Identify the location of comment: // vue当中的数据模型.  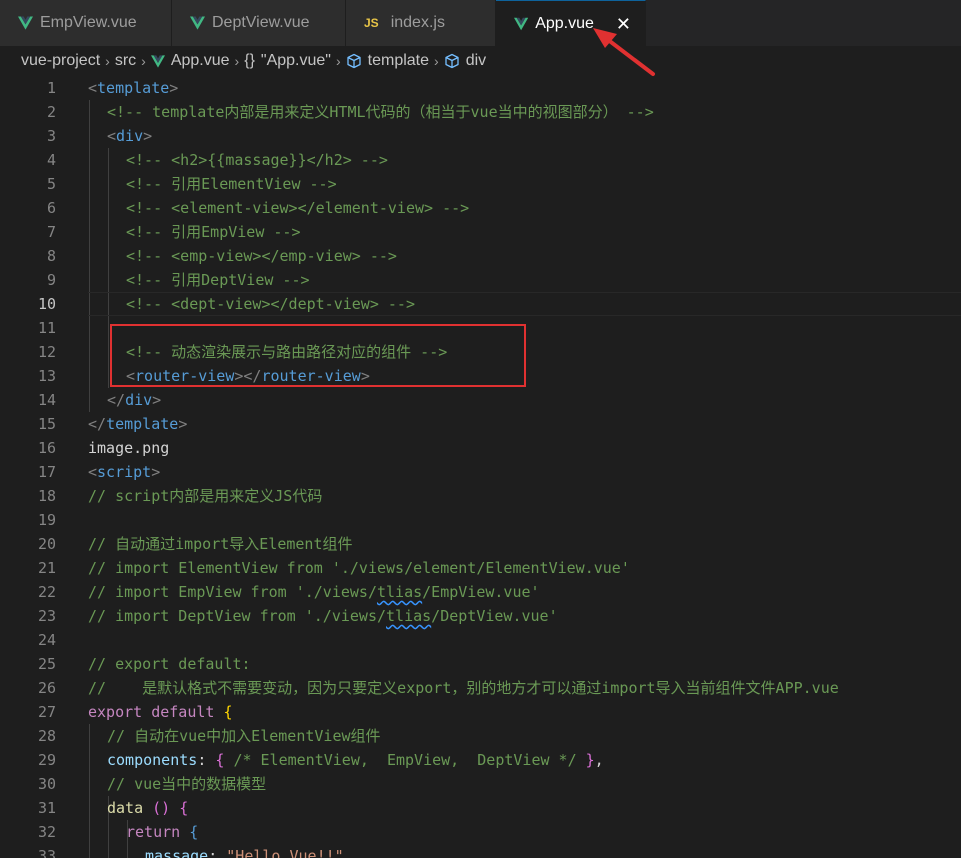
(187, 784).